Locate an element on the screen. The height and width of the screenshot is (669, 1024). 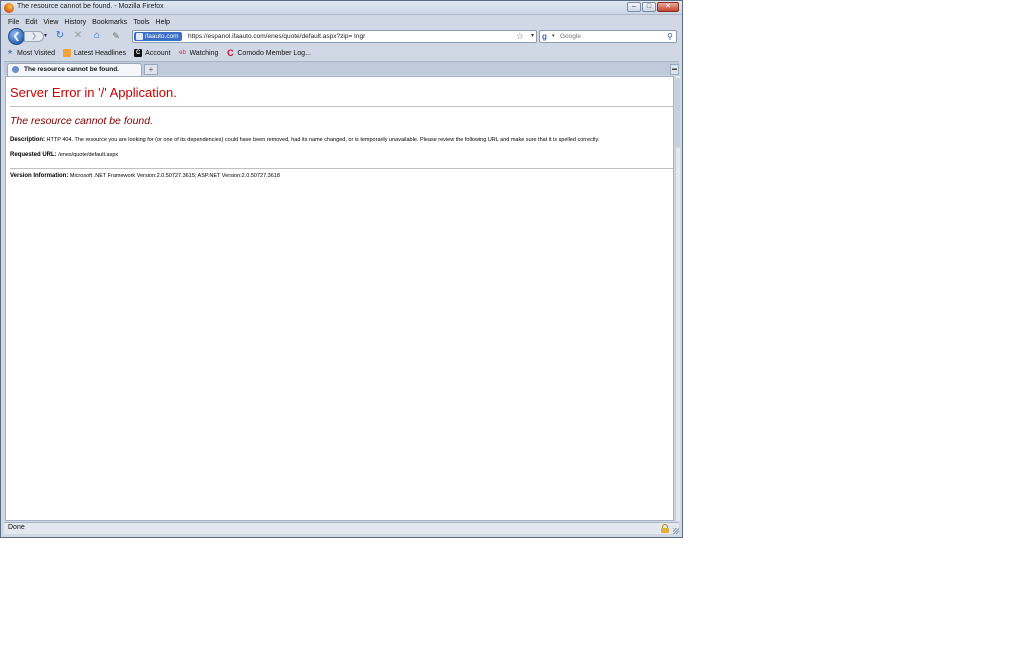
bookmark-label: Watching is located at coordinates (204, 53).